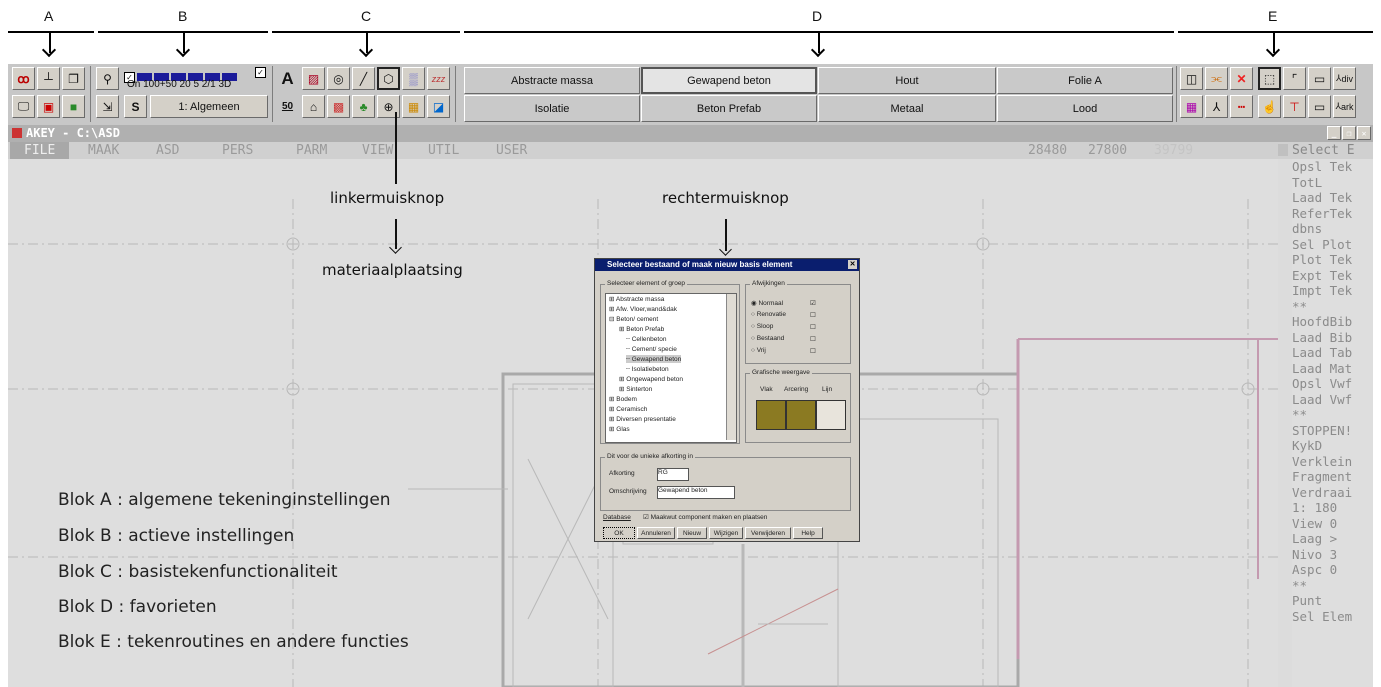  I want to click on tree-item: ⊞ Ceramisch, so click(628, 409).